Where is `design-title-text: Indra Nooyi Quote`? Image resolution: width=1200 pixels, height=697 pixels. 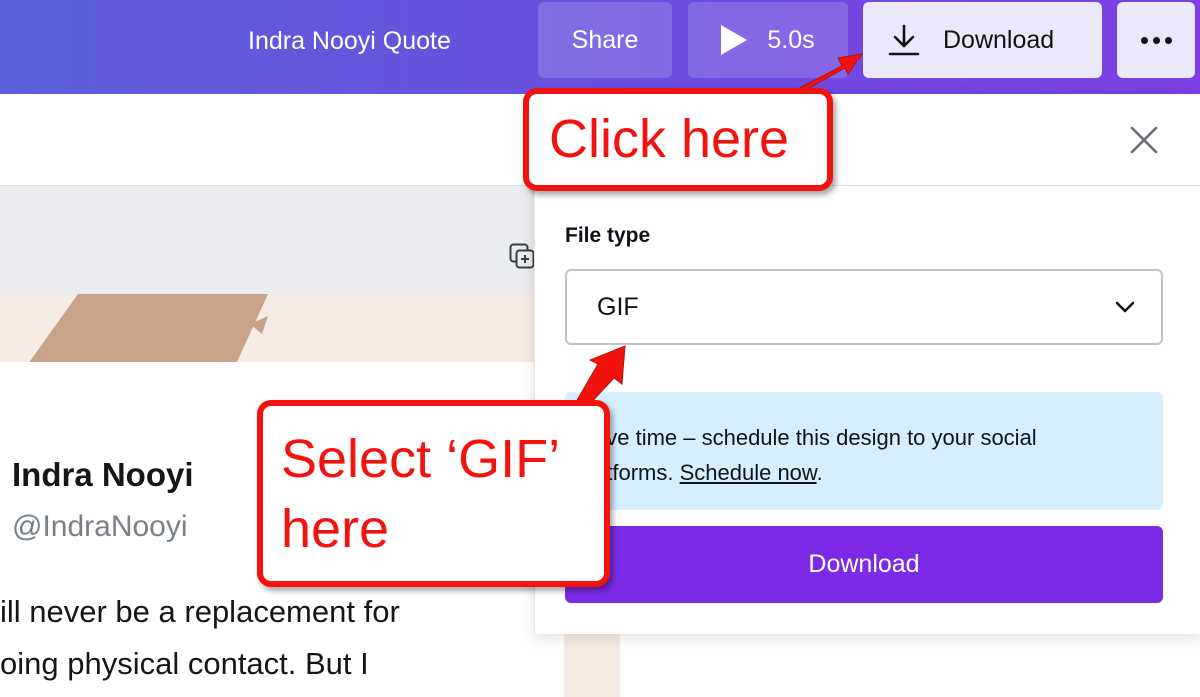
design-title-text: Indra Nooyi Quote is located at coordinates (349, 41).